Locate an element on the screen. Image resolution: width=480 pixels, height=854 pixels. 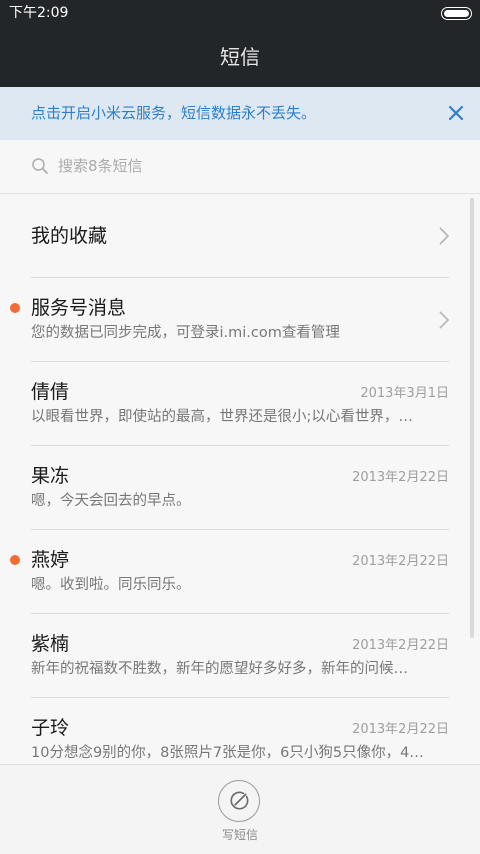
conversation-row: 果冻 2013年2月22日 嗯，今天会回去的早点。 is located at coordinates (240, 488).